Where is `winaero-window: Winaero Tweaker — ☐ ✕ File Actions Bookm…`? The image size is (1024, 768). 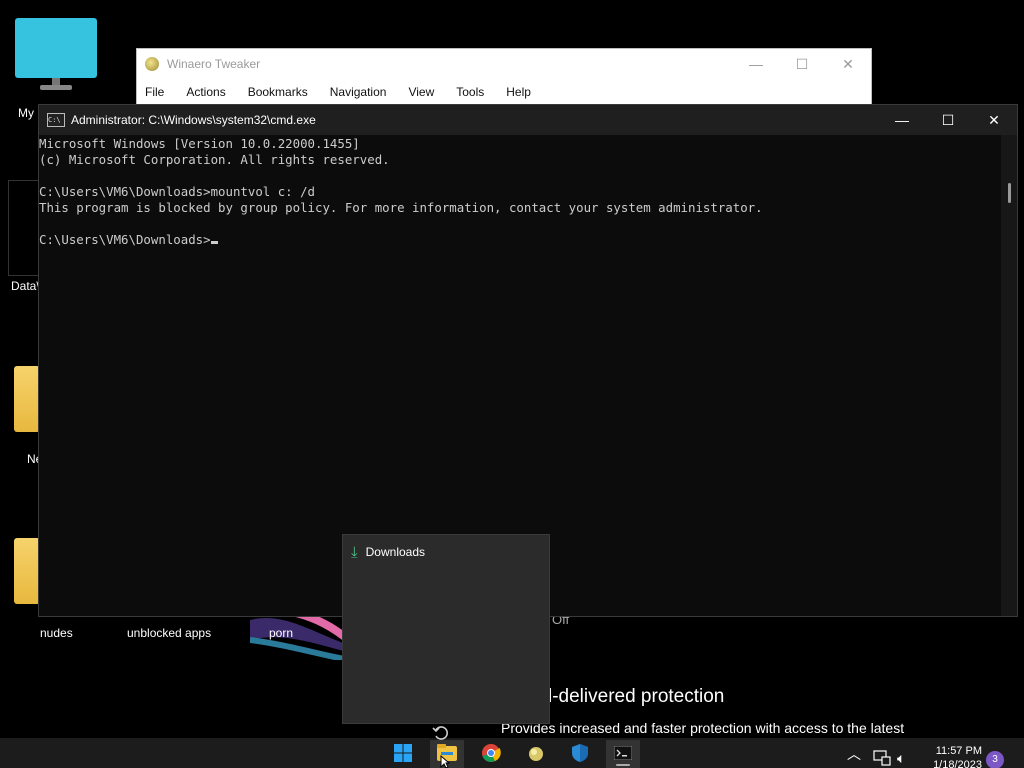
winaero-window: Winaero Tweaker — ☐ ✕ File Actions Bookm… is located at coordinates (504, 78).